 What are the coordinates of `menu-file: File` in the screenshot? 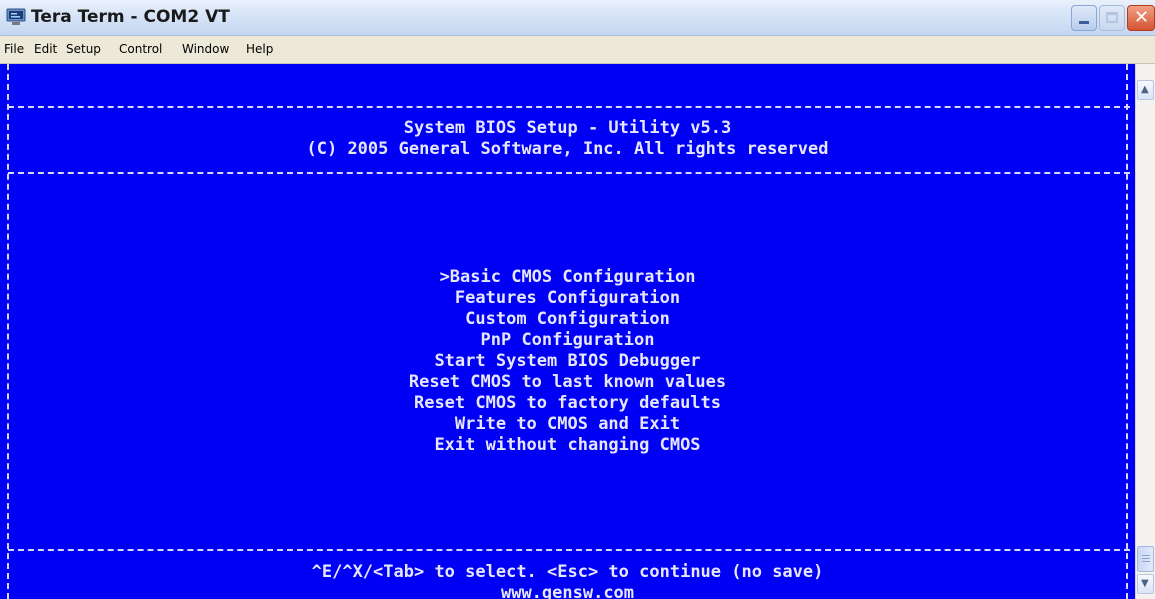 It's located at (14, 49).